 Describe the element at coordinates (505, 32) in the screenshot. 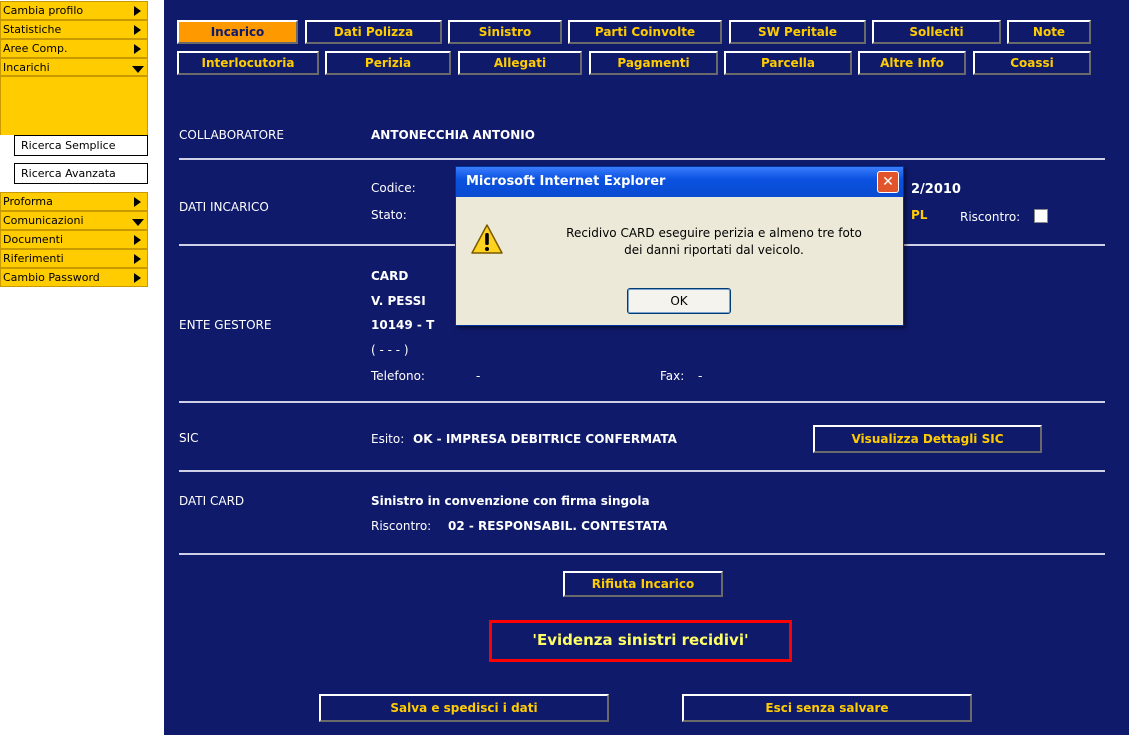

I see `tab-sinistro: Sinistro` at that location.